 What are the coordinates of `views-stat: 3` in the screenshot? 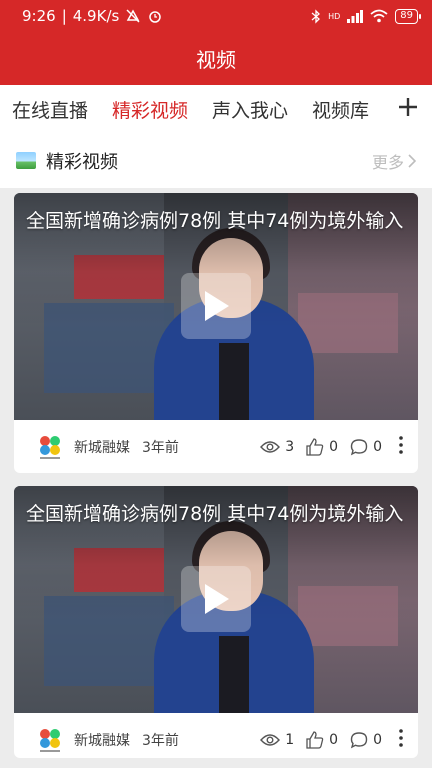 It's located at (277, 447).